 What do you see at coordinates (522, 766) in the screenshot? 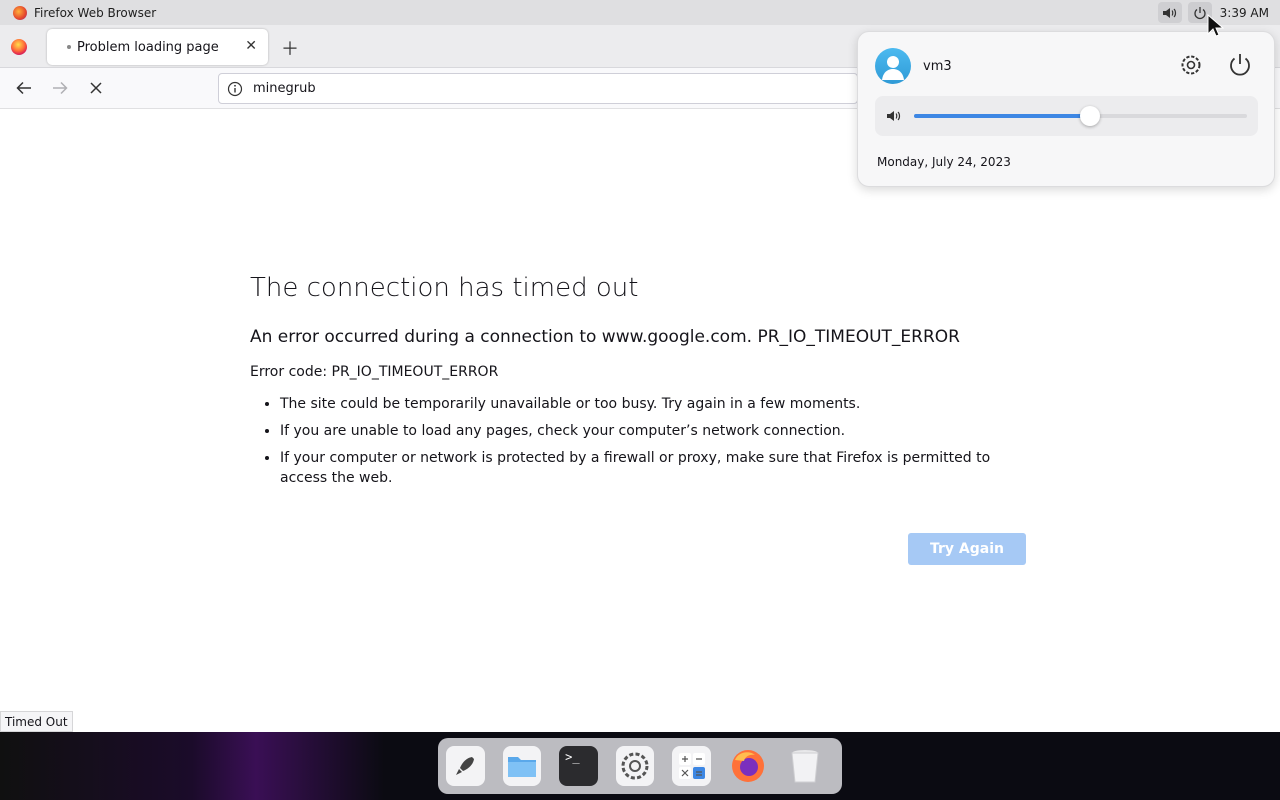
I see `files-icon` at bounding box center [522, 766].